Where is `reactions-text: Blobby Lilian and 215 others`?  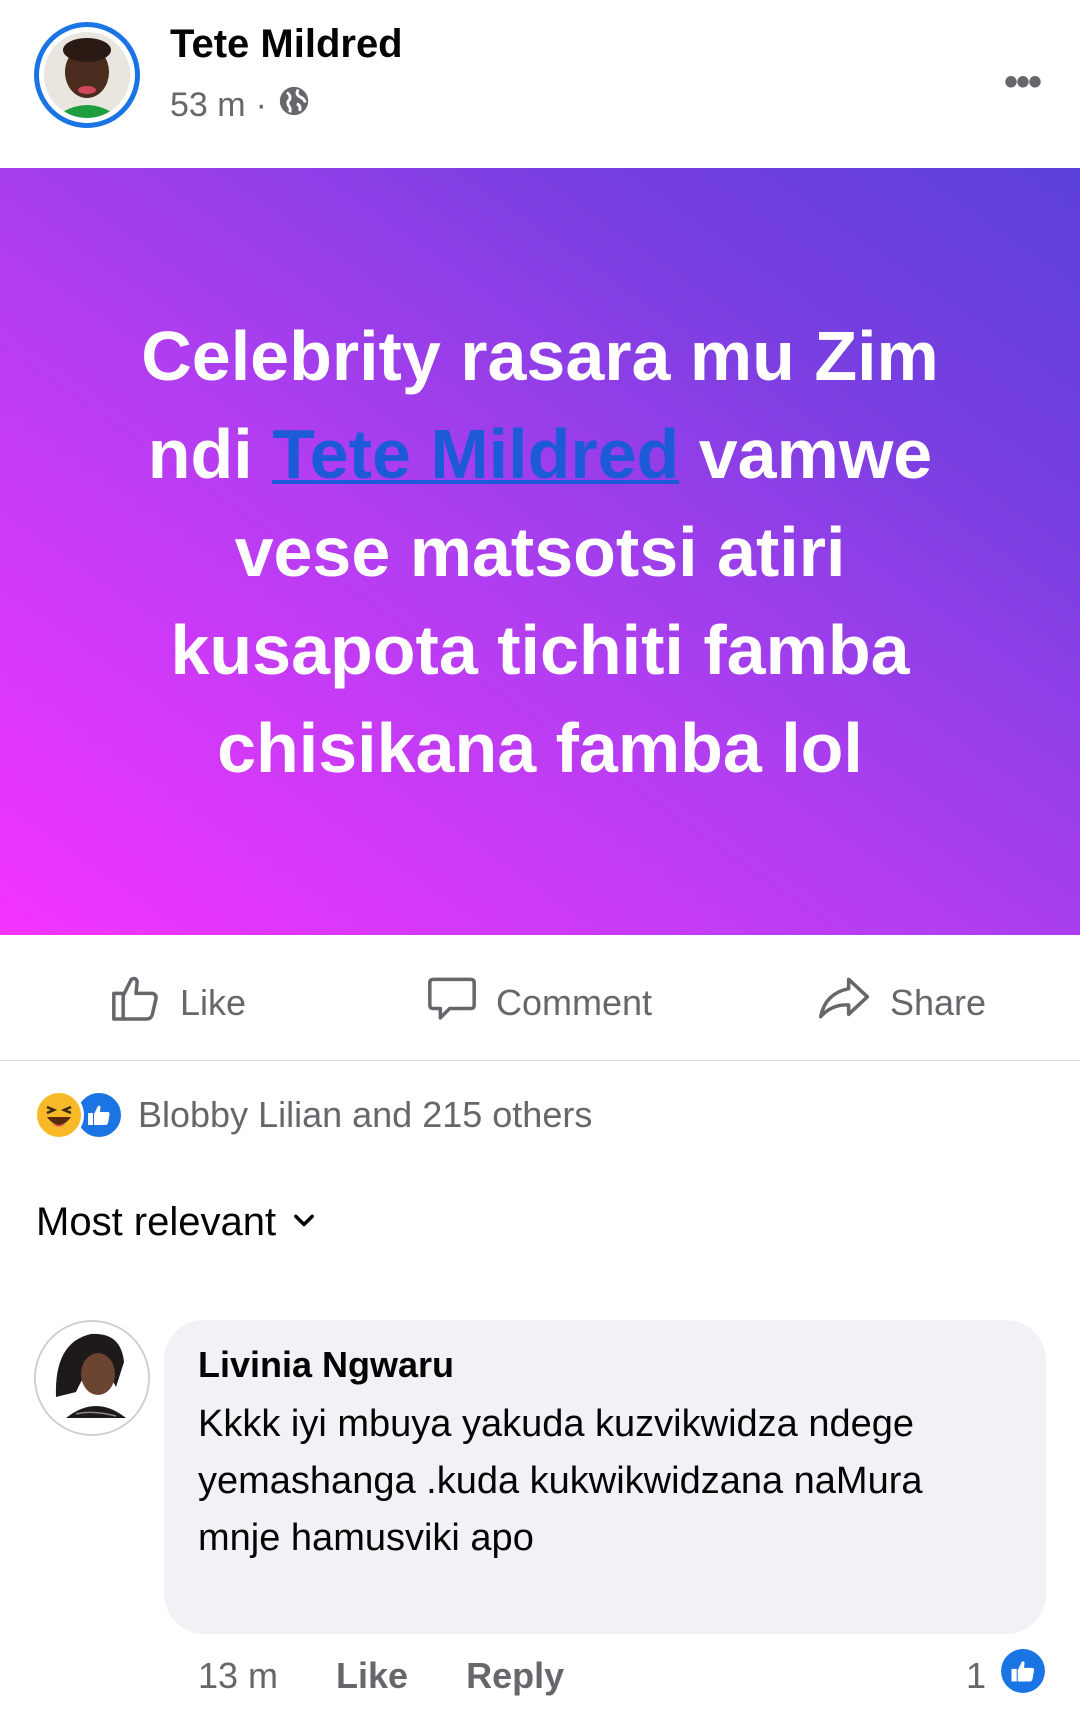
reactions-text: Blobby Lilian and 215 others is located at coordinates (365, 1115).